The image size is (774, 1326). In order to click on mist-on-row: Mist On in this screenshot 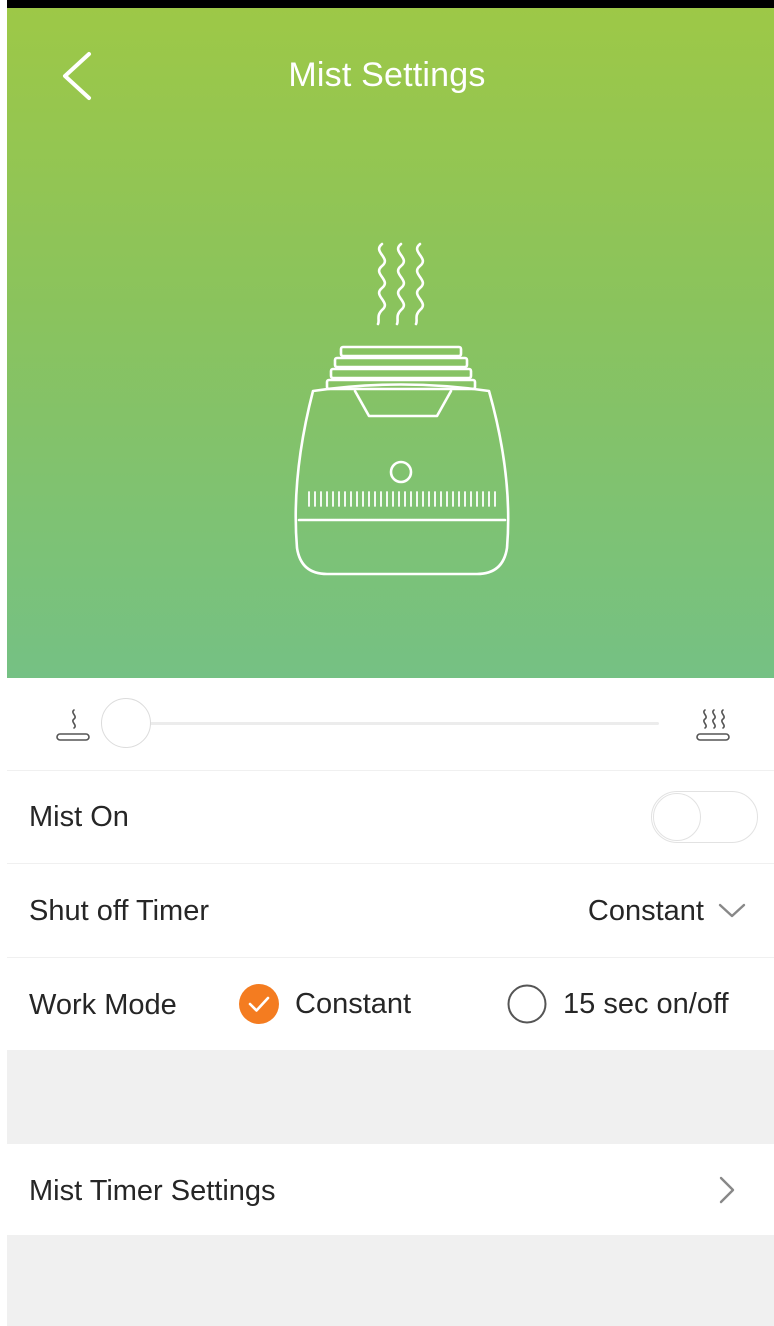, I will do `click(390, 817)`.